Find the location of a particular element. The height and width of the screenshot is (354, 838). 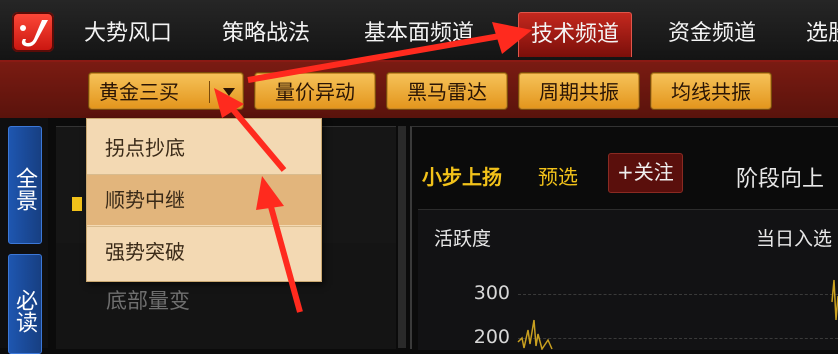

volume-price-button: 量价异动 is located at coordinates (315, 91).